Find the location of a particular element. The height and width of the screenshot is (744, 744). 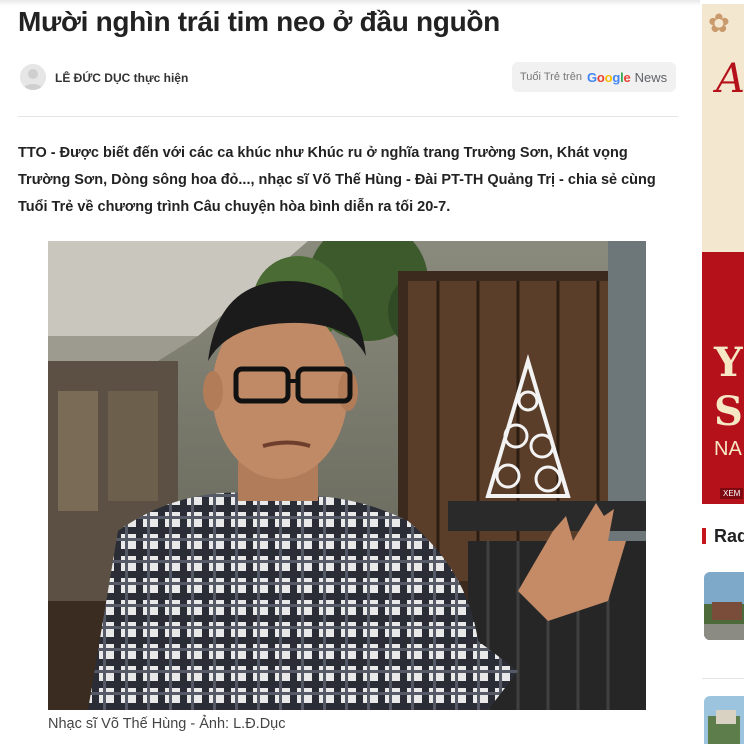

article-title: Mười nghìn trái tim neo ở đầu nguồn is located at coordinates (259, 21).